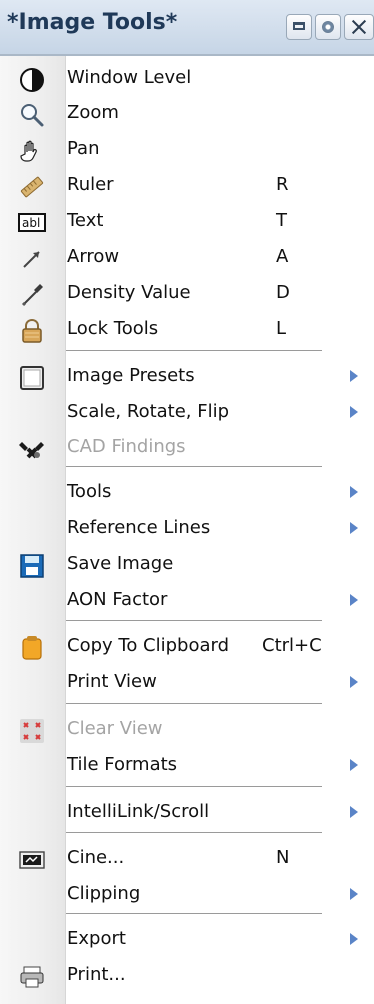 The width and height of the screenshot is (374, 1004). I want to click on shortcut-label: A, so click(282, 256).